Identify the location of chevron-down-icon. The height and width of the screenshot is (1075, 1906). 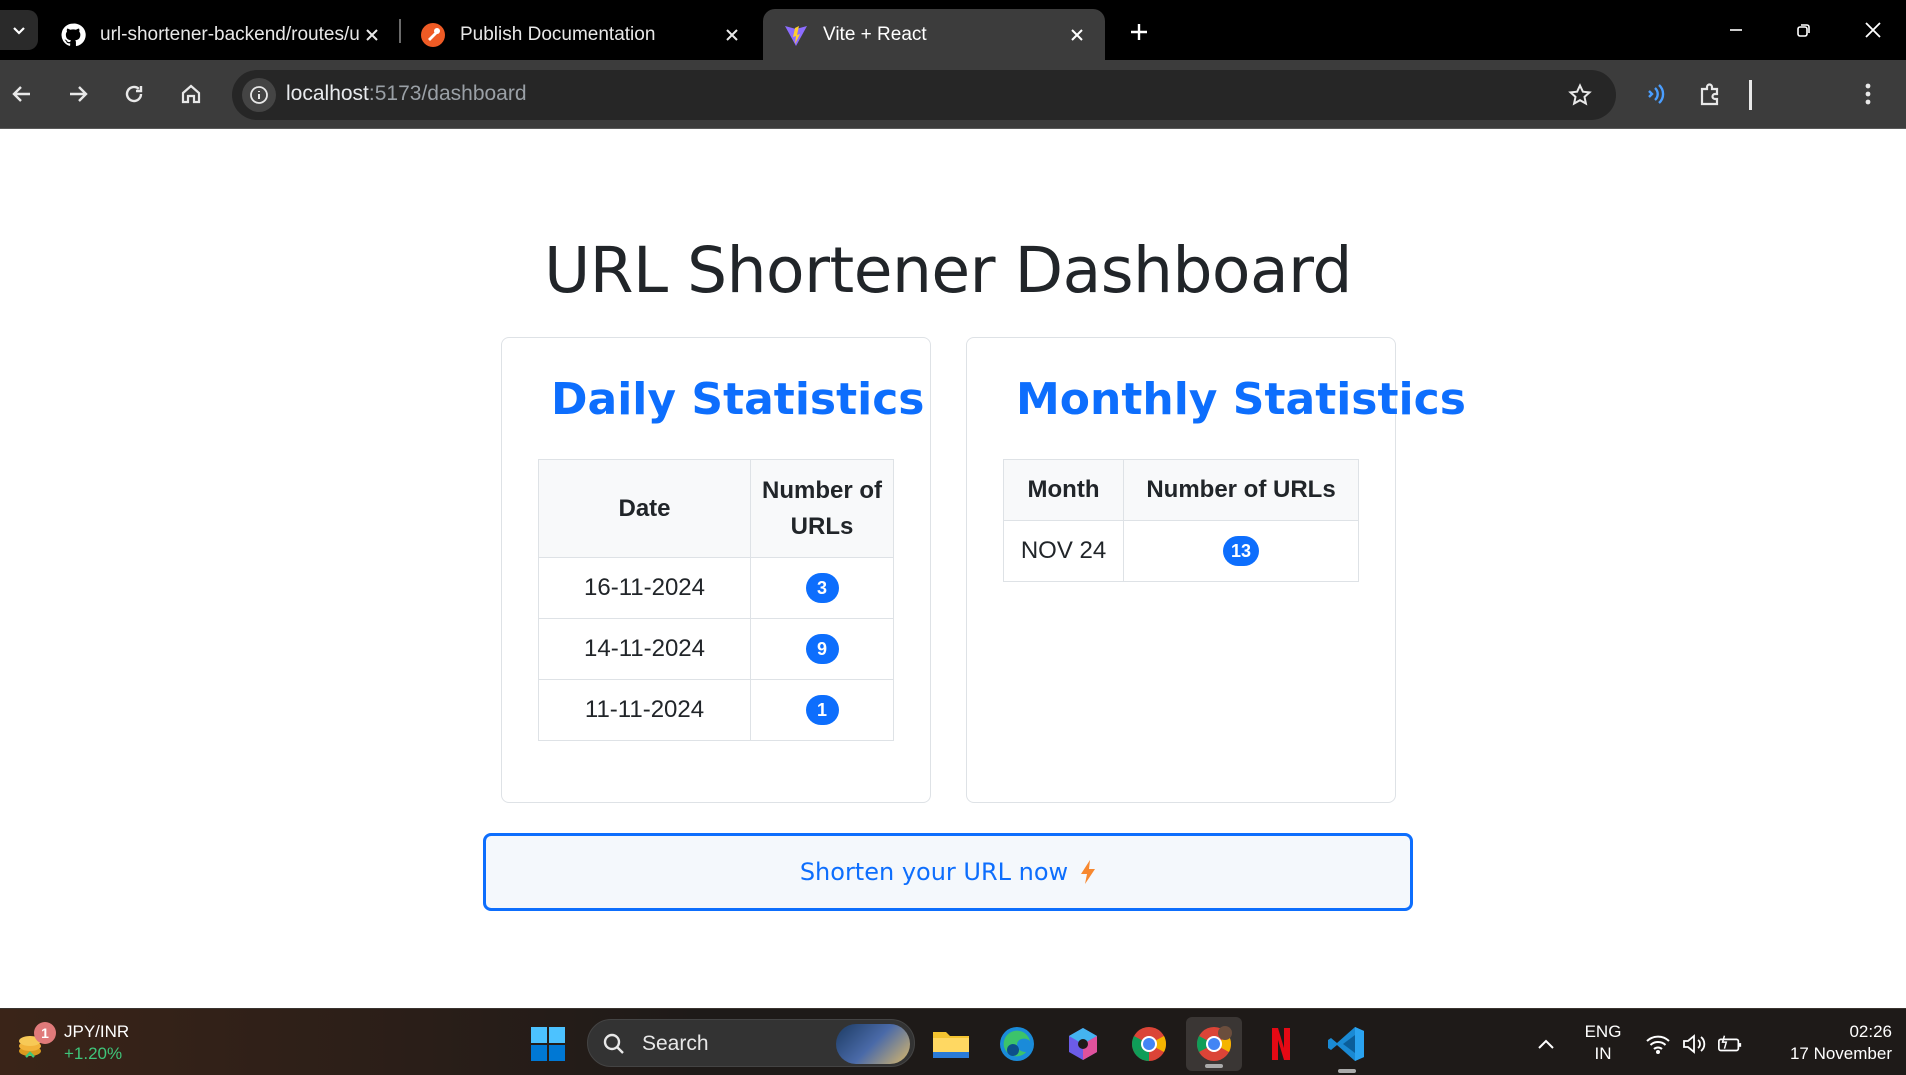
(19, 31).